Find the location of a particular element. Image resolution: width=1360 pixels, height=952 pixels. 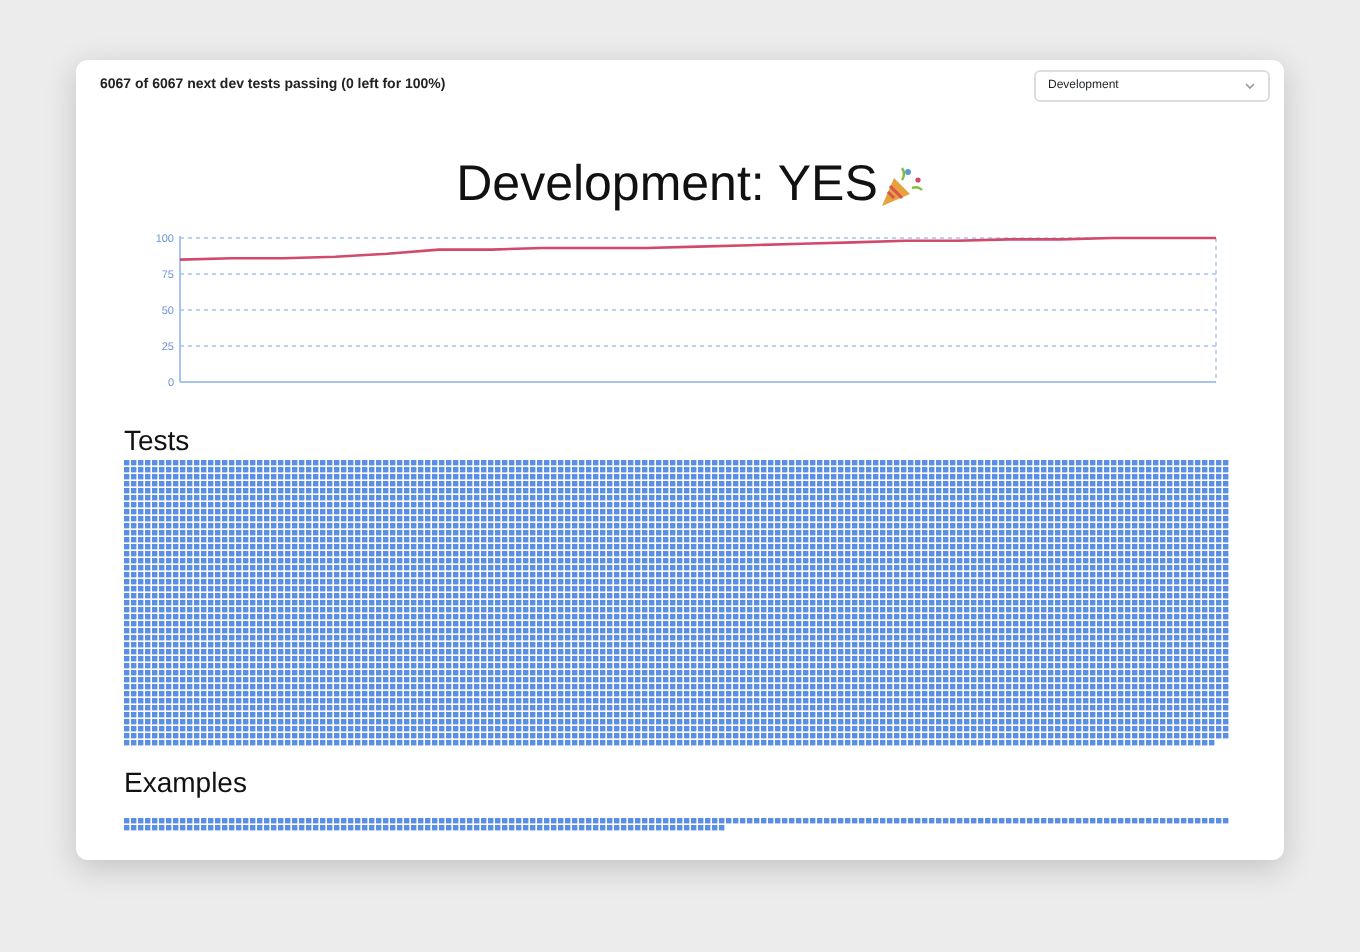

chevron-down-icon is located at coordinates (1250, 86).